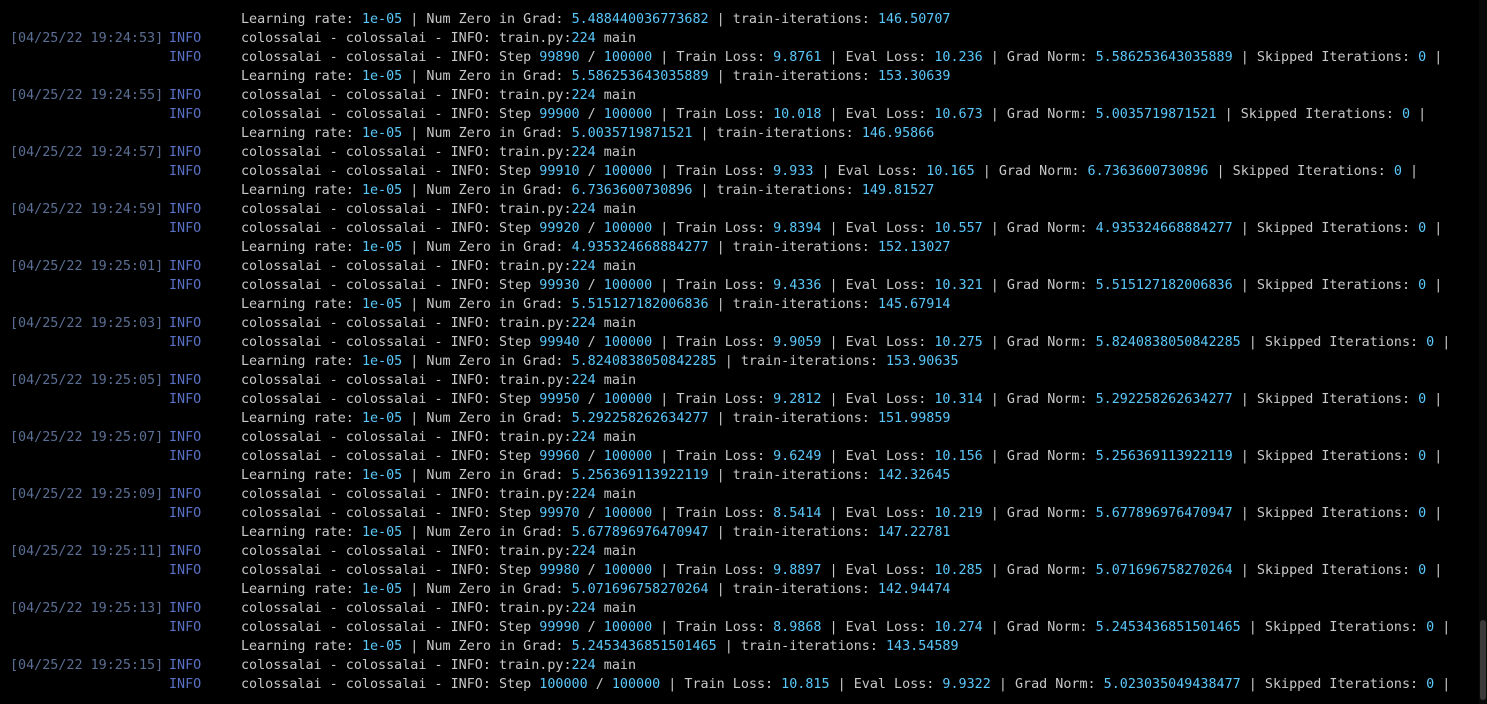 This screenshot has height=704, width=1487. Describe the element at coordinates (559, 171) in the screenshot. I see `log-value: 99910` at that location.